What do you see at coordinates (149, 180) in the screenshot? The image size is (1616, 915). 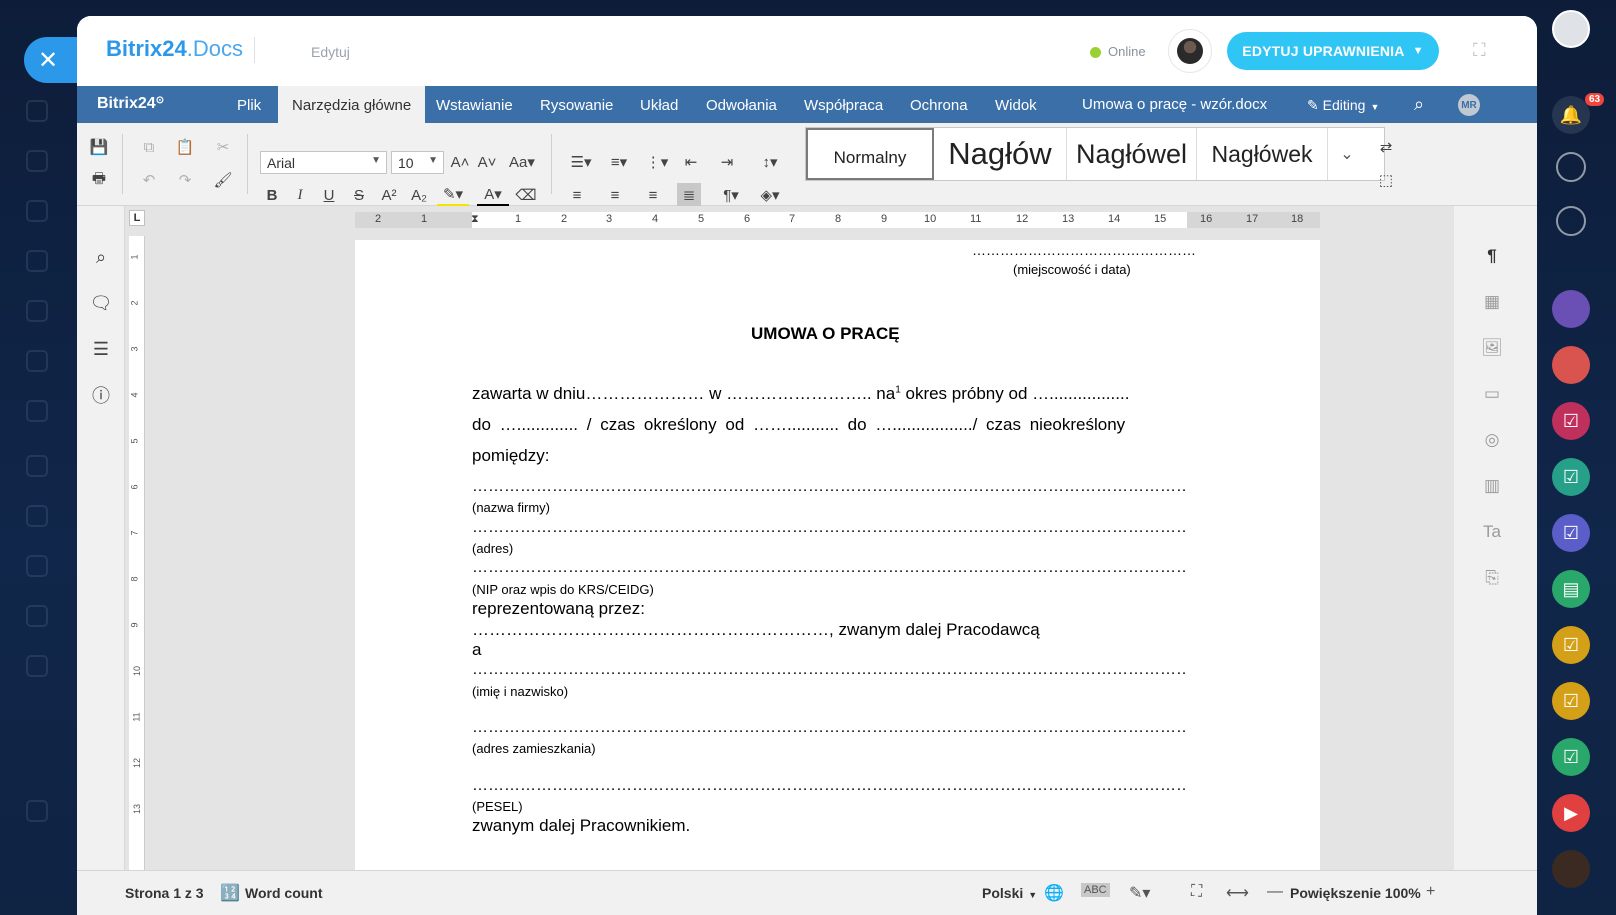 I see `undo-icon: ↶` at bounding box center [149, 180].